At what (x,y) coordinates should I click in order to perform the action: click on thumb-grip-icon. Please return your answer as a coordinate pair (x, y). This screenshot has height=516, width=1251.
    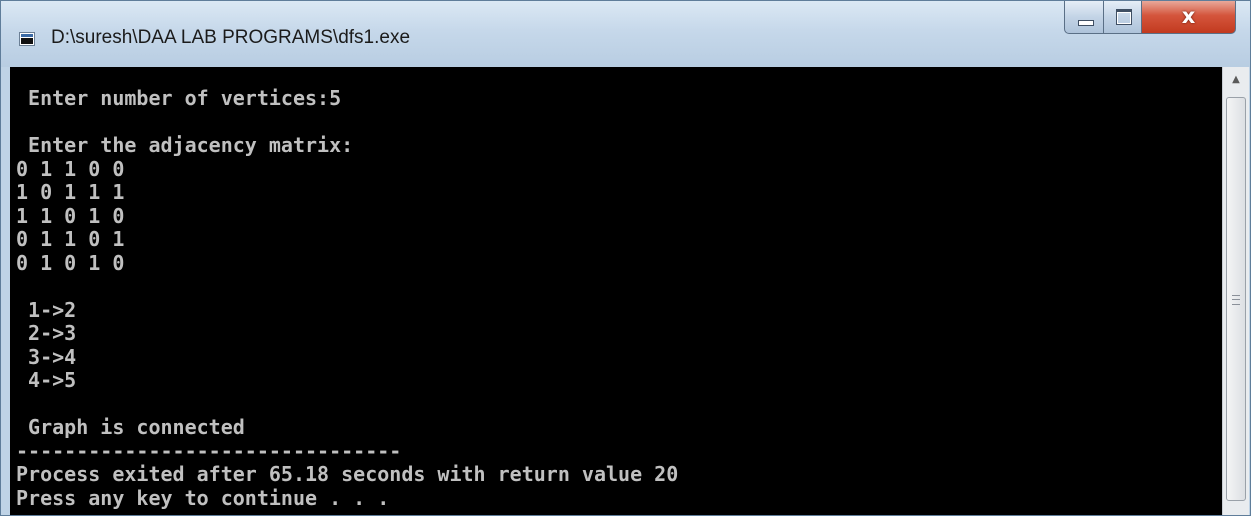
    Looking at the image, I should click on (1236, 300).